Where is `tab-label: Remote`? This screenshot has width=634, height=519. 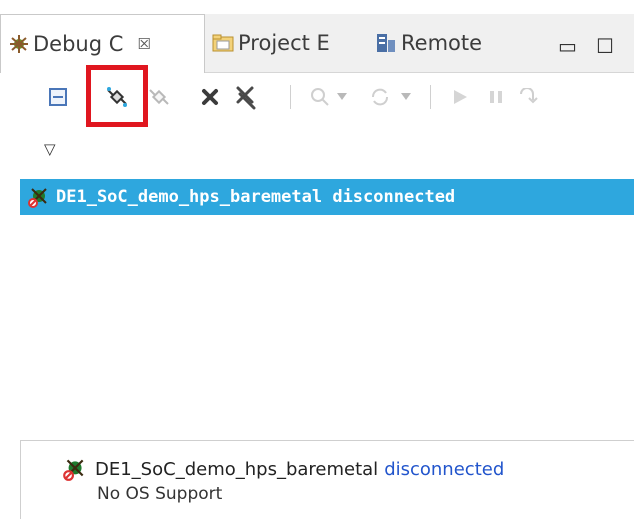
tab-label: Remote is located at coordinates (442, 43).